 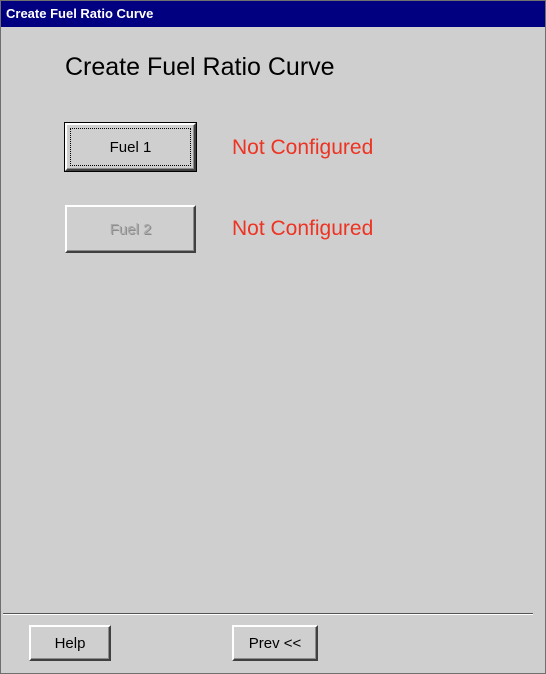 I want to click on fuel-2-button: Fuel 2, so click(x=130, y=229).